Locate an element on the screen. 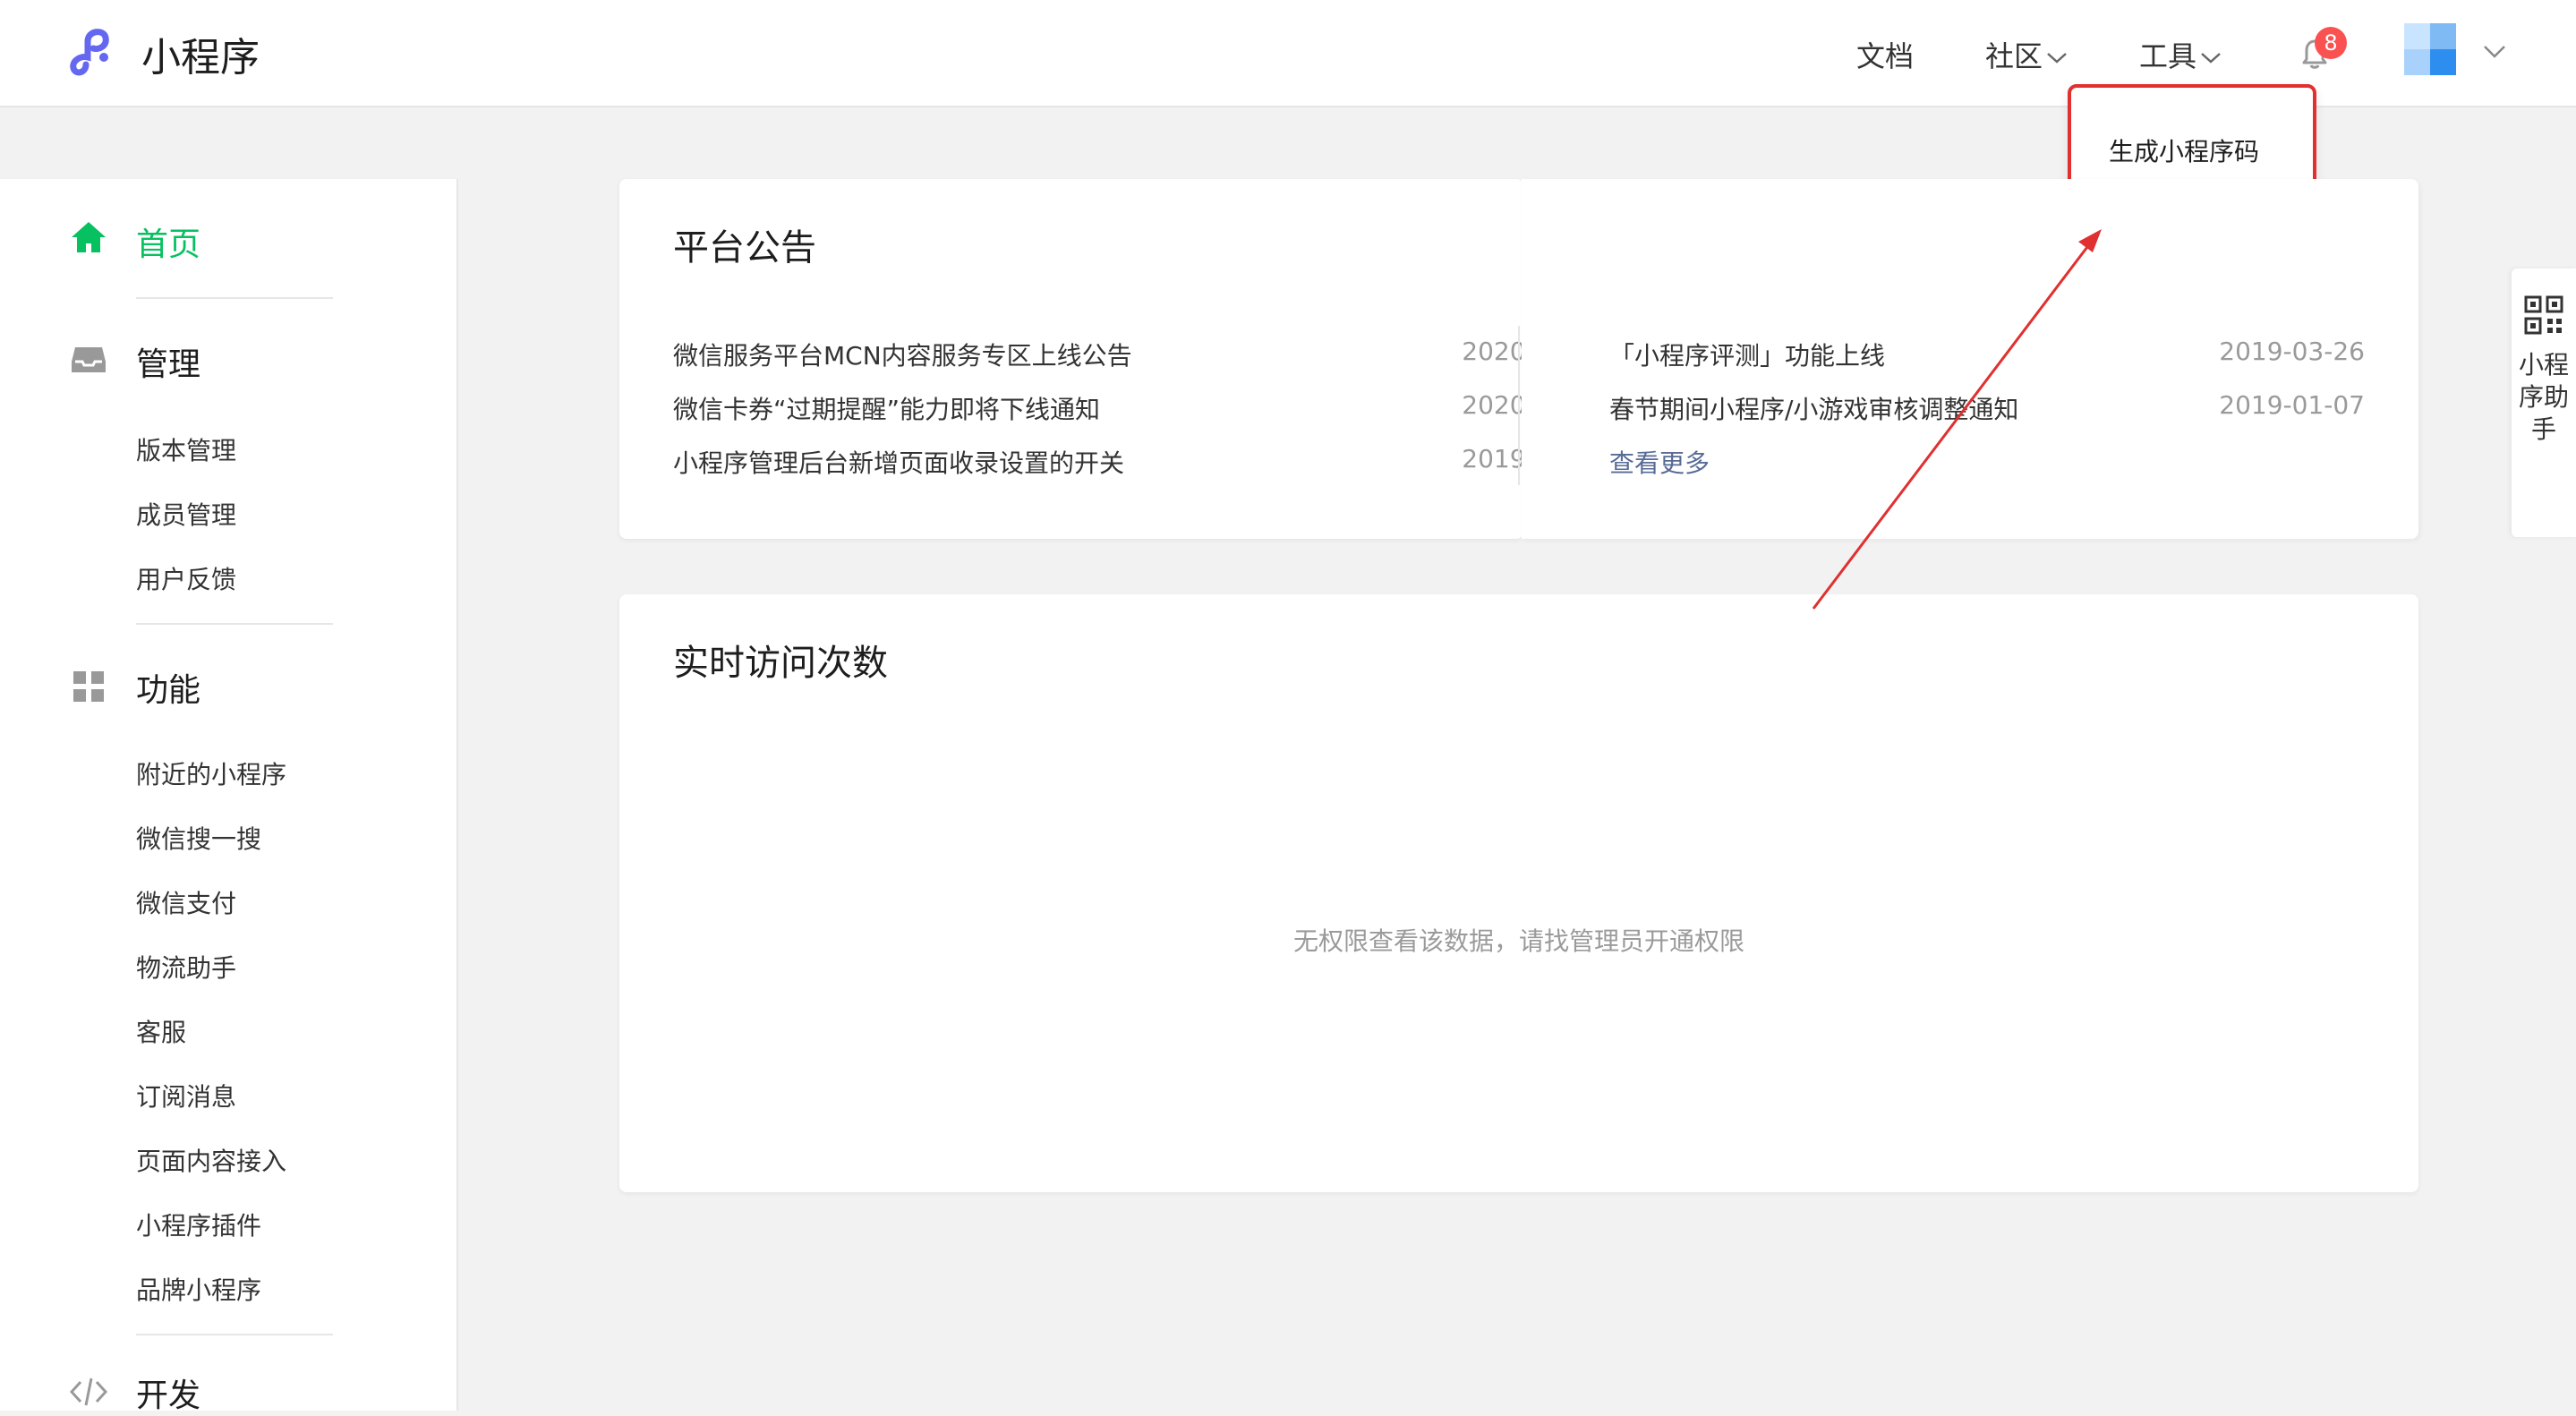 The image size is (2576, 1416). sidebar-item-wechat-search: 微信搜一搜 is located at coordinates (198, 838).